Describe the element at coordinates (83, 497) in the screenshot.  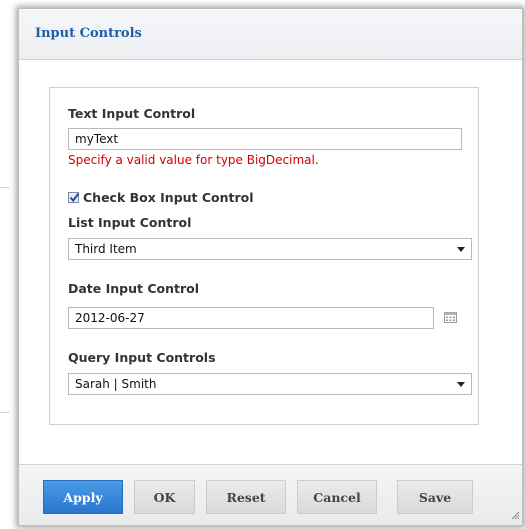
I see `apply-button: Apply` at that location.